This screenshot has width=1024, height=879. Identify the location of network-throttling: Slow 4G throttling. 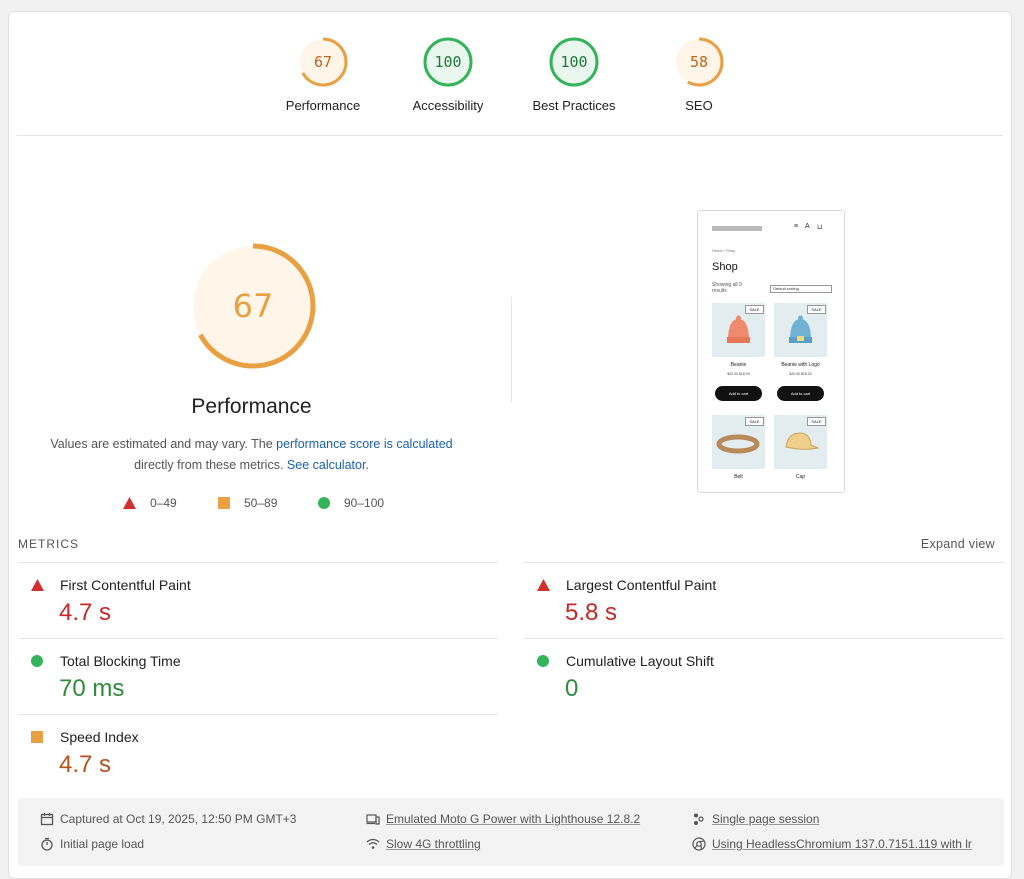
(423, 844).